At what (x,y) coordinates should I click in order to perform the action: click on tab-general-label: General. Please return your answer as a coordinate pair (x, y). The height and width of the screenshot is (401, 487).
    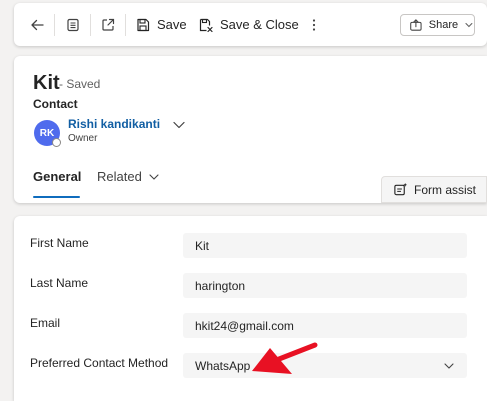
    Looking at the image, I should click on (57, 176).